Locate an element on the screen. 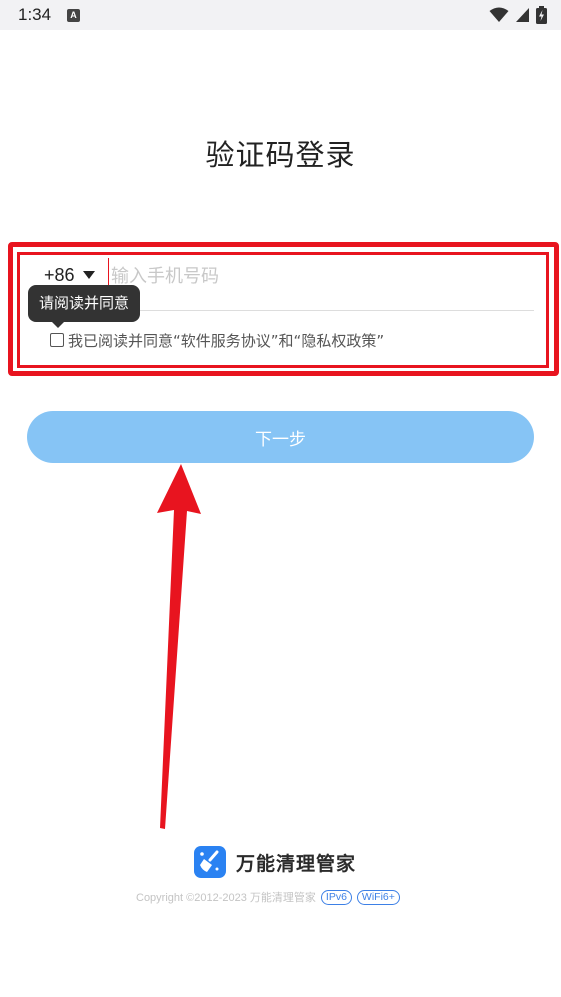 This screenshot has width=561, height=997. ipv6-badge: IPv6 is located at coordinates (336, 897).